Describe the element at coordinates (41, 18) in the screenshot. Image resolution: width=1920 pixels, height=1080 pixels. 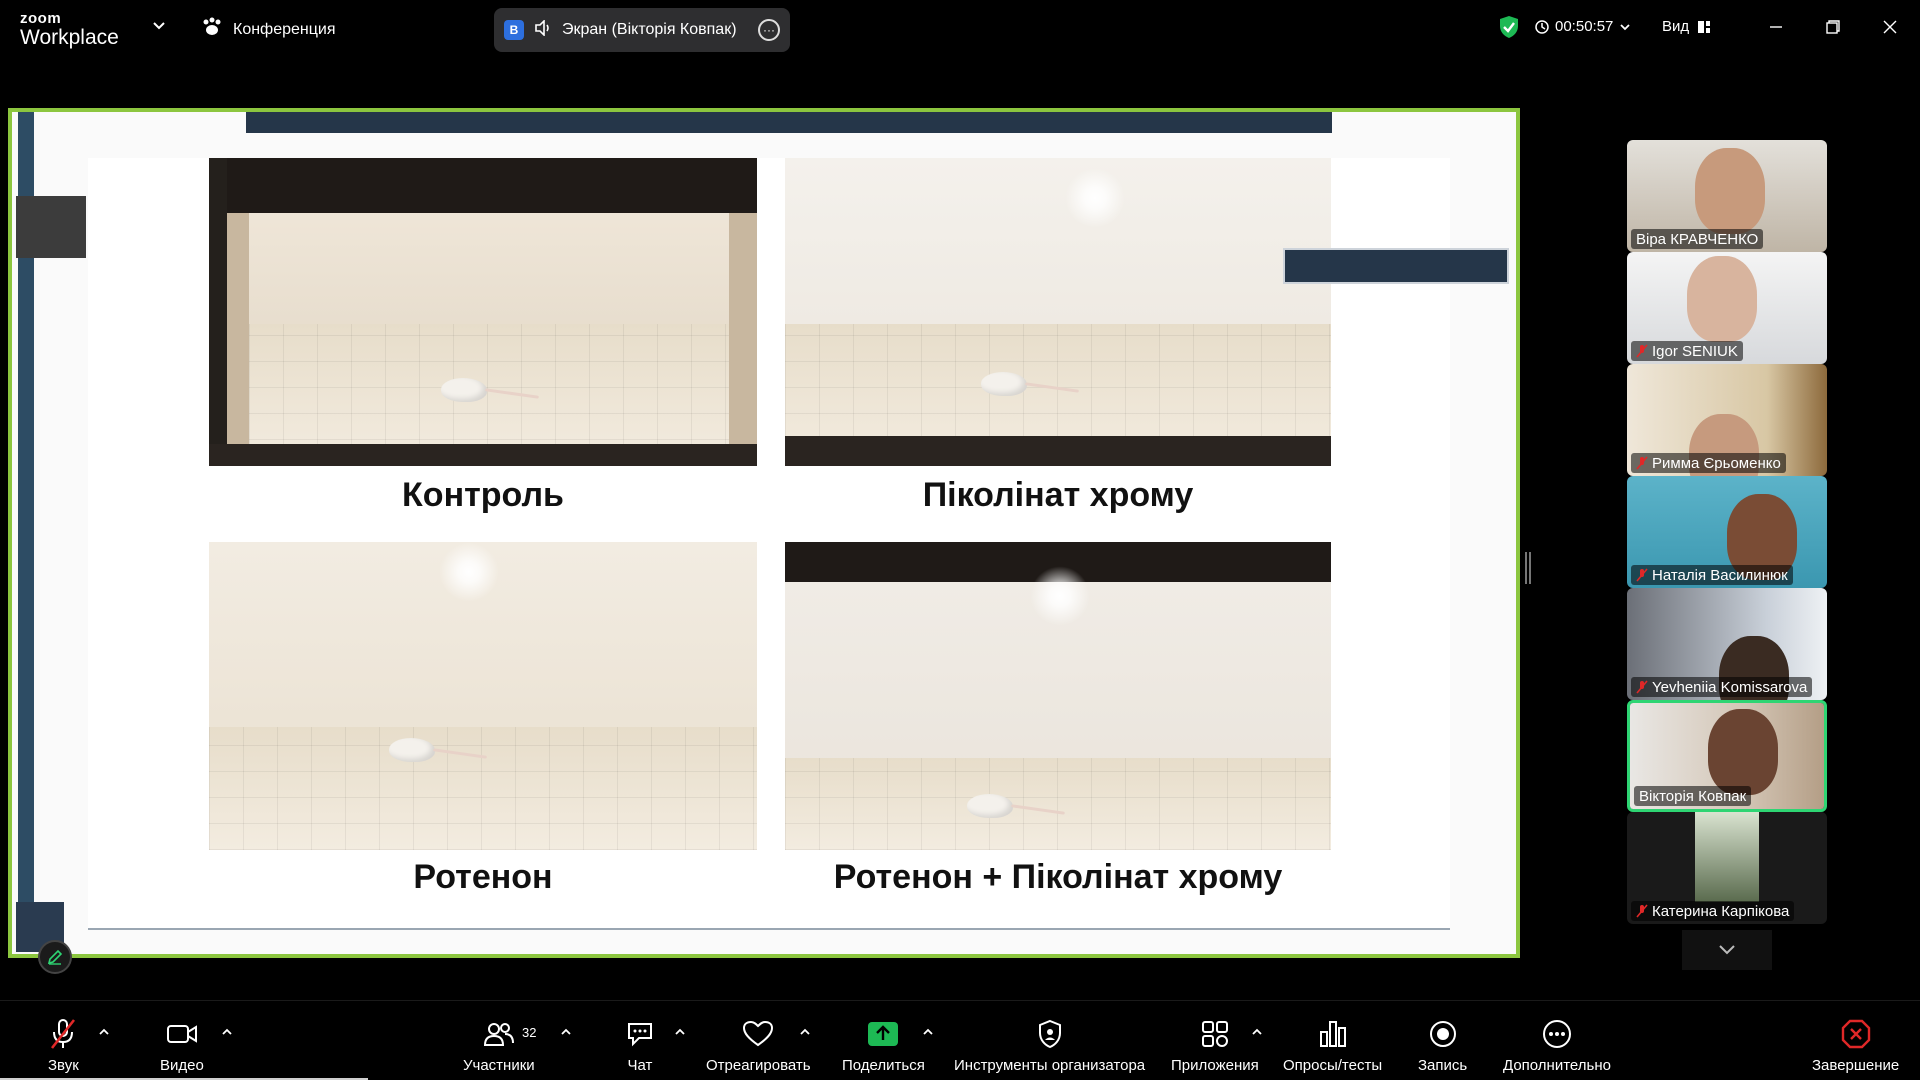
I see `logo-zoom-text: zoom` at that location.